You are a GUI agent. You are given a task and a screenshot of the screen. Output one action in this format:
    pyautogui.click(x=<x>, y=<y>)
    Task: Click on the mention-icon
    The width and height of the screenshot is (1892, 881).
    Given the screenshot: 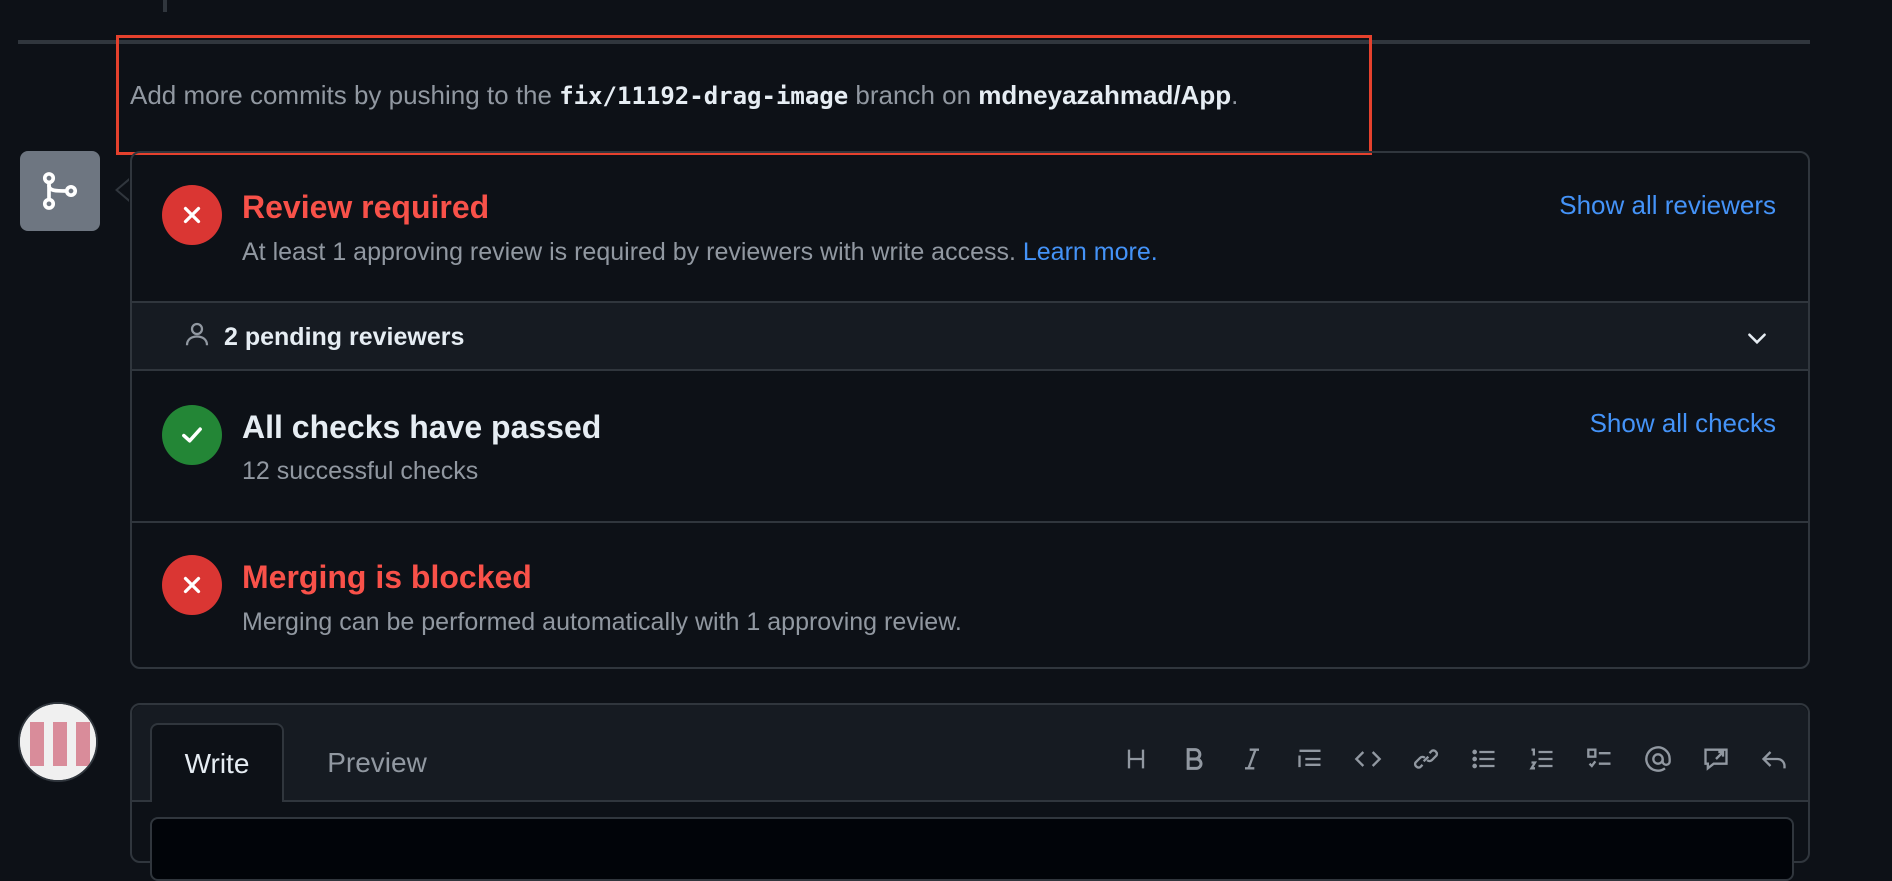 What is the action you would take?
    pyautogui.click(x=1658, y=759)
    